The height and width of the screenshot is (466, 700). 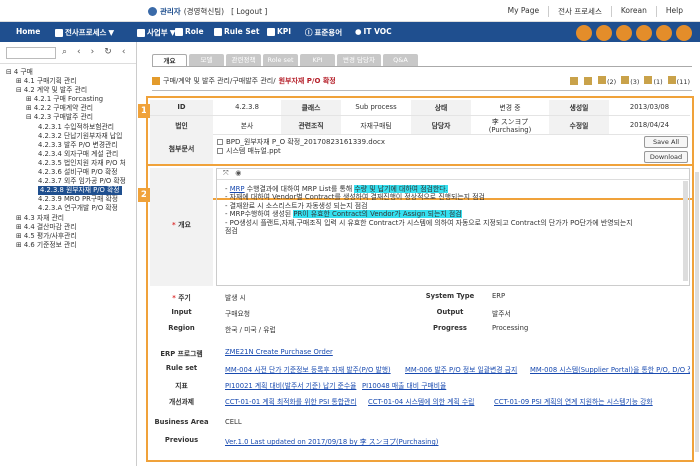 I want to click on prev-icon: ‹, so click(x=79, y=52).